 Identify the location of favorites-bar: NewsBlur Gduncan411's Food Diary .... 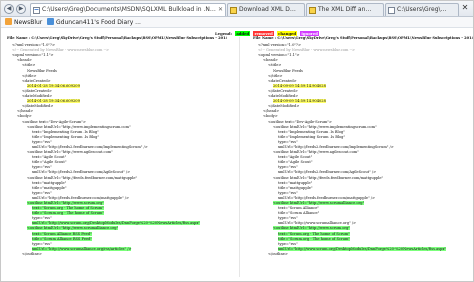
(237, 22).